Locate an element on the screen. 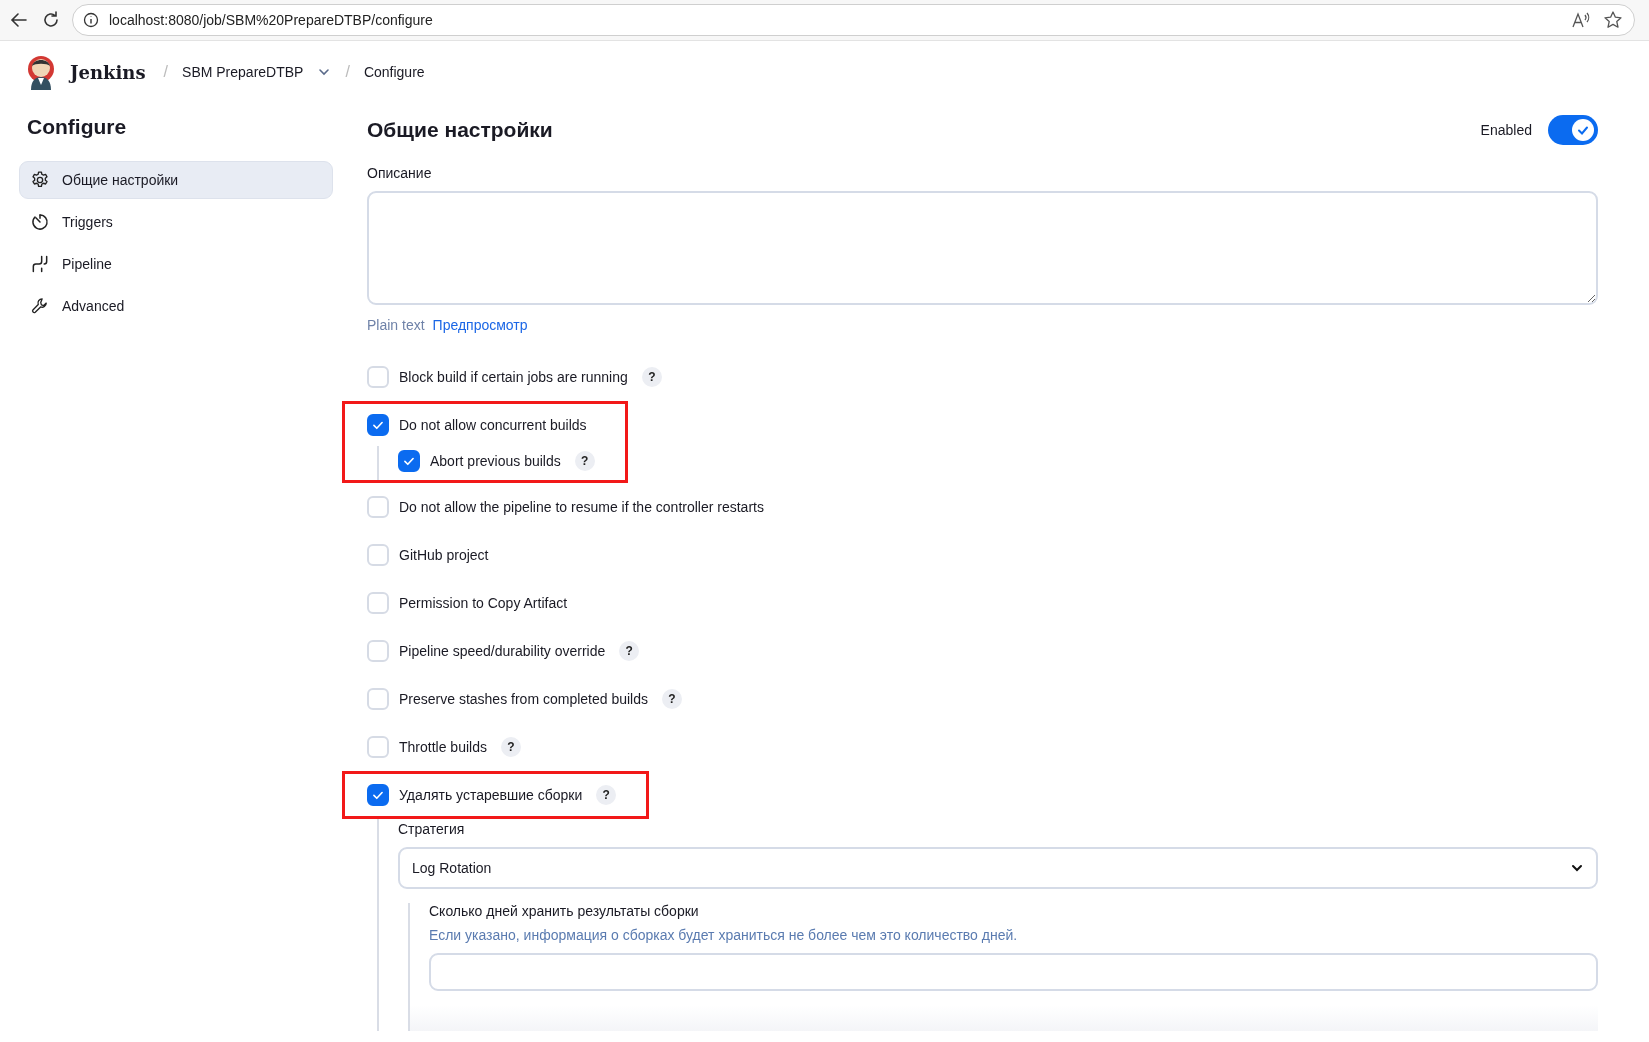  option-label: Abort previous builds is located at coordinates (495, 461).